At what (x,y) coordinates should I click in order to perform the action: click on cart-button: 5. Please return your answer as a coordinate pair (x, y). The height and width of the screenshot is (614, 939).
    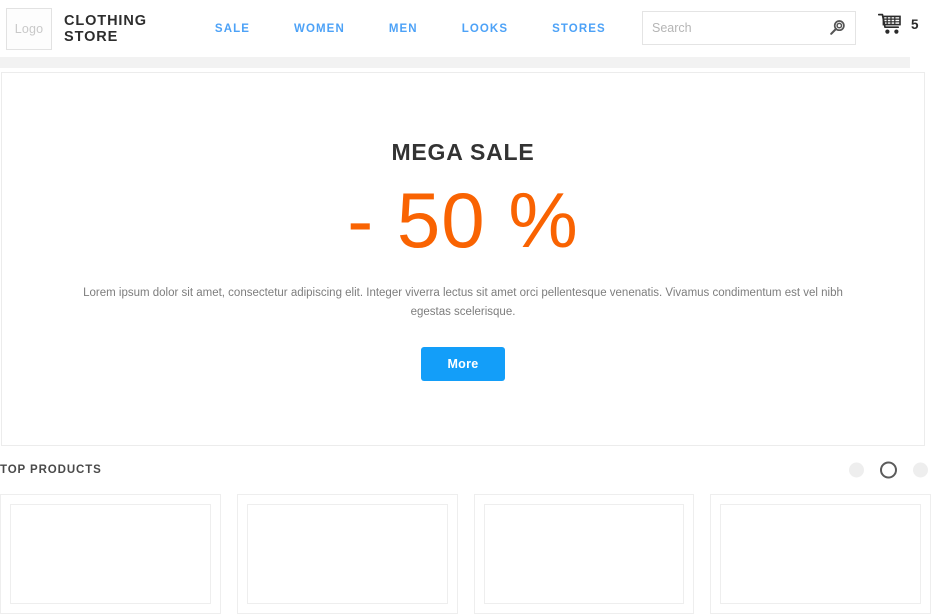
    Looking at the image, I should click on (898, 24).